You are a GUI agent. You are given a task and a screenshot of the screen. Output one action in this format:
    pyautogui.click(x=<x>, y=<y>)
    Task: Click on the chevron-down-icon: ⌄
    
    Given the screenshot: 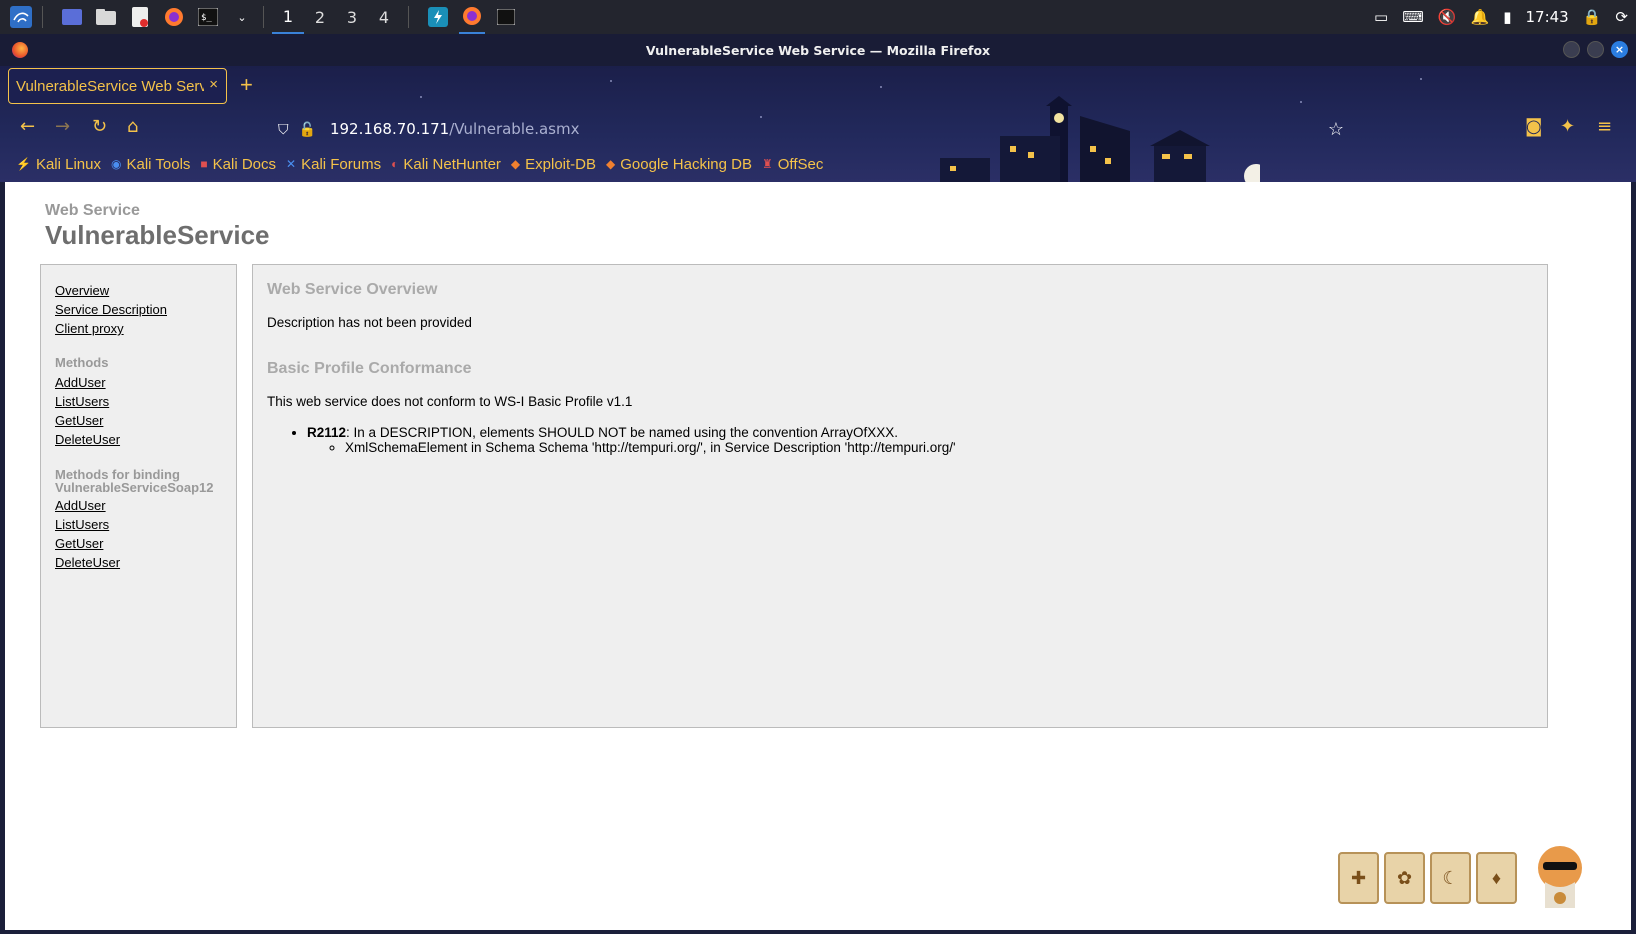 What is the action you would take?
    pyautogui.click(x=242, y=17)
    